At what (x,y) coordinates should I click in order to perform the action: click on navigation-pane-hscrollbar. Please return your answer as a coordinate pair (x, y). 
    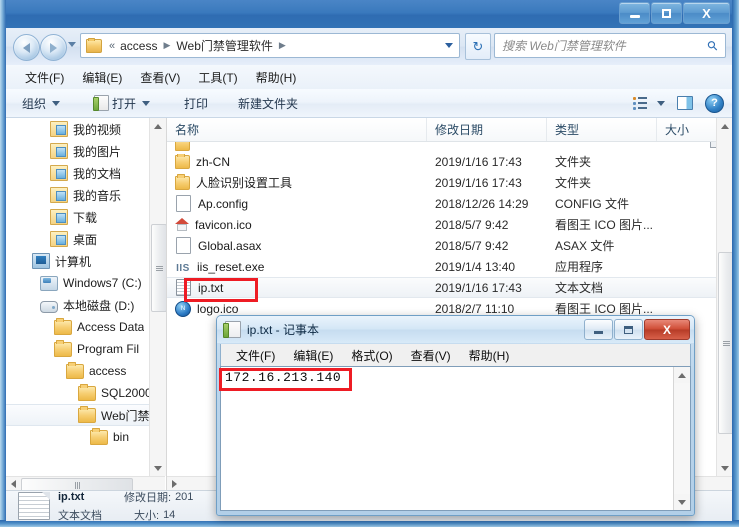
    Looking at the image, I should click on (85, 483).